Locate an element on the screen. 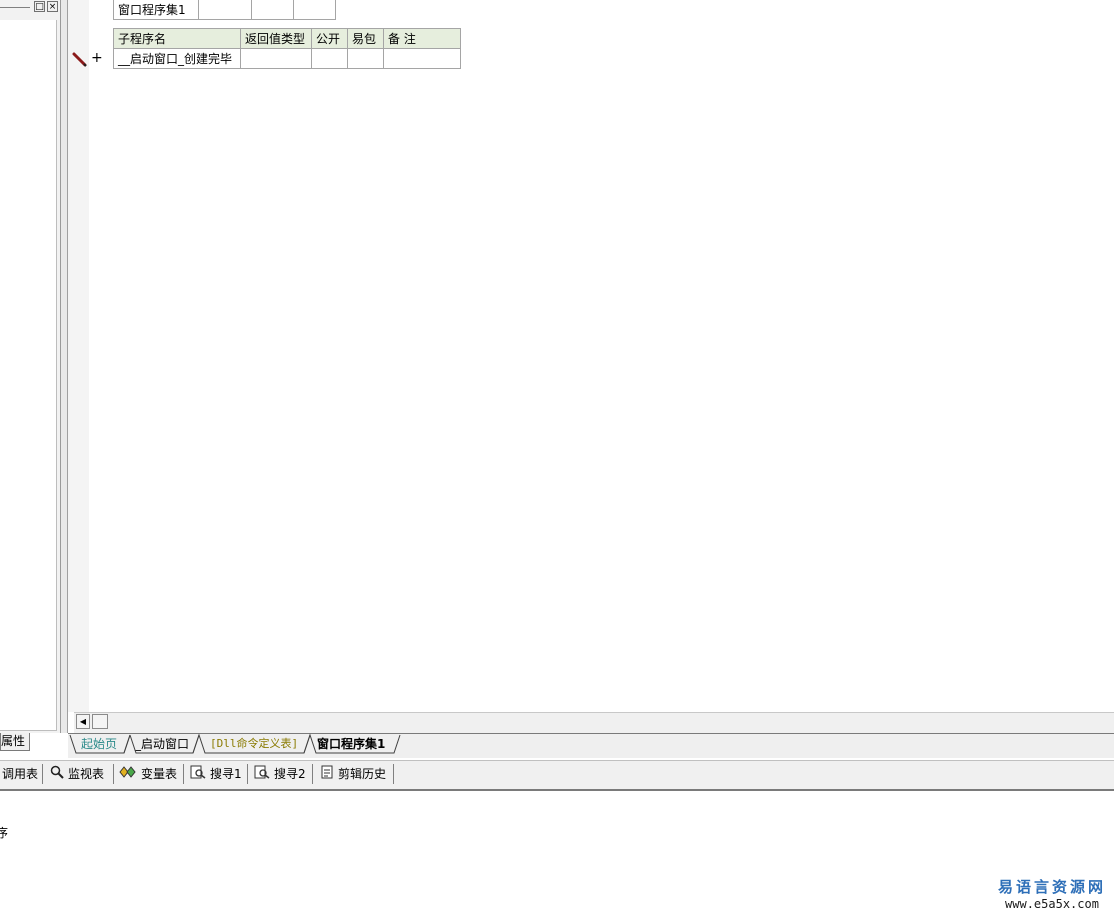 Image resolution: width=1114 pixels, height=914 pixels. search1-button: 搜寻1 is located at coordinates (216, 774).